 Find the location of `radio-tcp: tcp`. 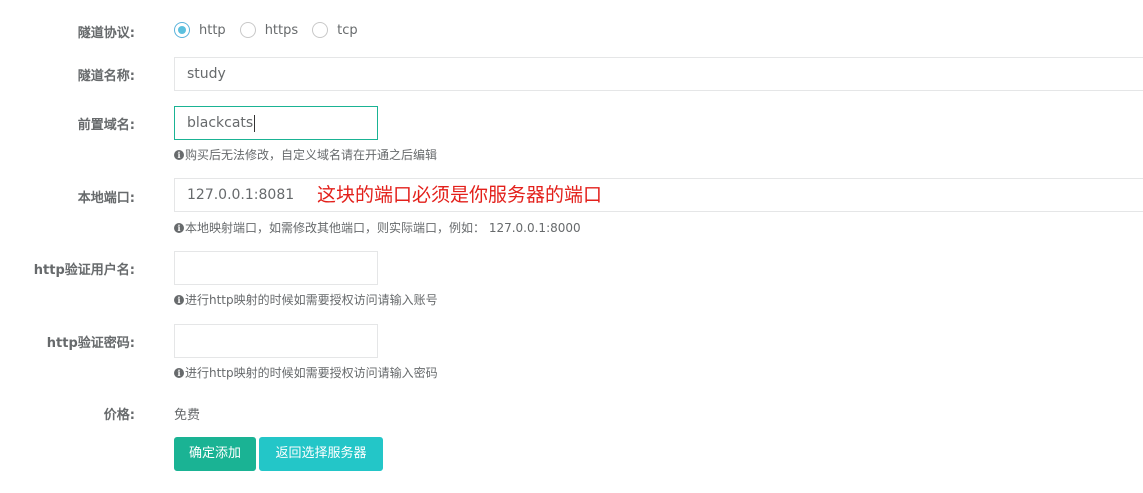

radio-tcp: tcp is located at coordinates (335, 30).